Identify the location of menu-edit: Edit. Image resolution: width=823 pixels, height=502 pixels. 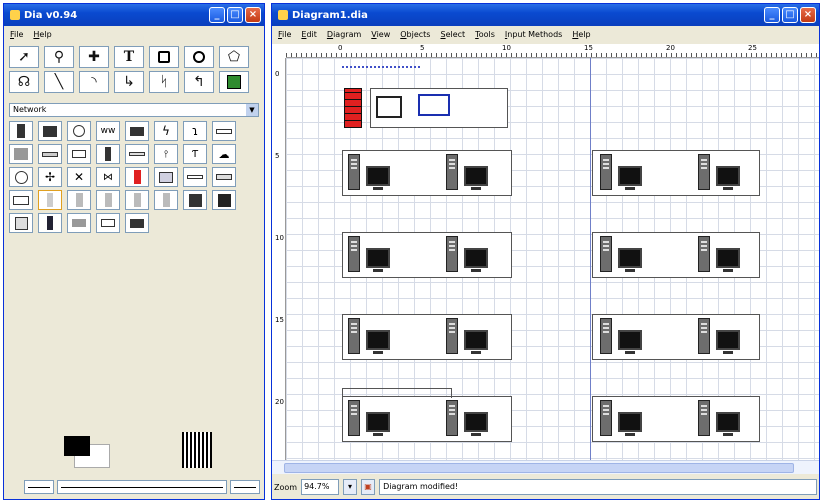
(309, 34).